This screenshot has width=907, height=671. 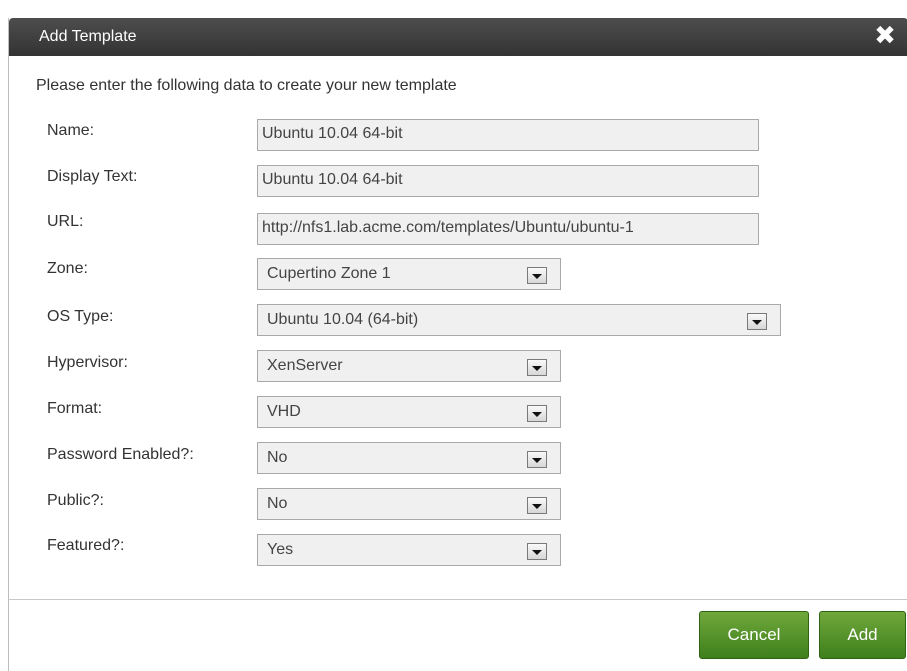 What do you see at coordinates (409, 550) in the screenshot?
I see `featured-select: Yes` at bounding box center [409, 550].